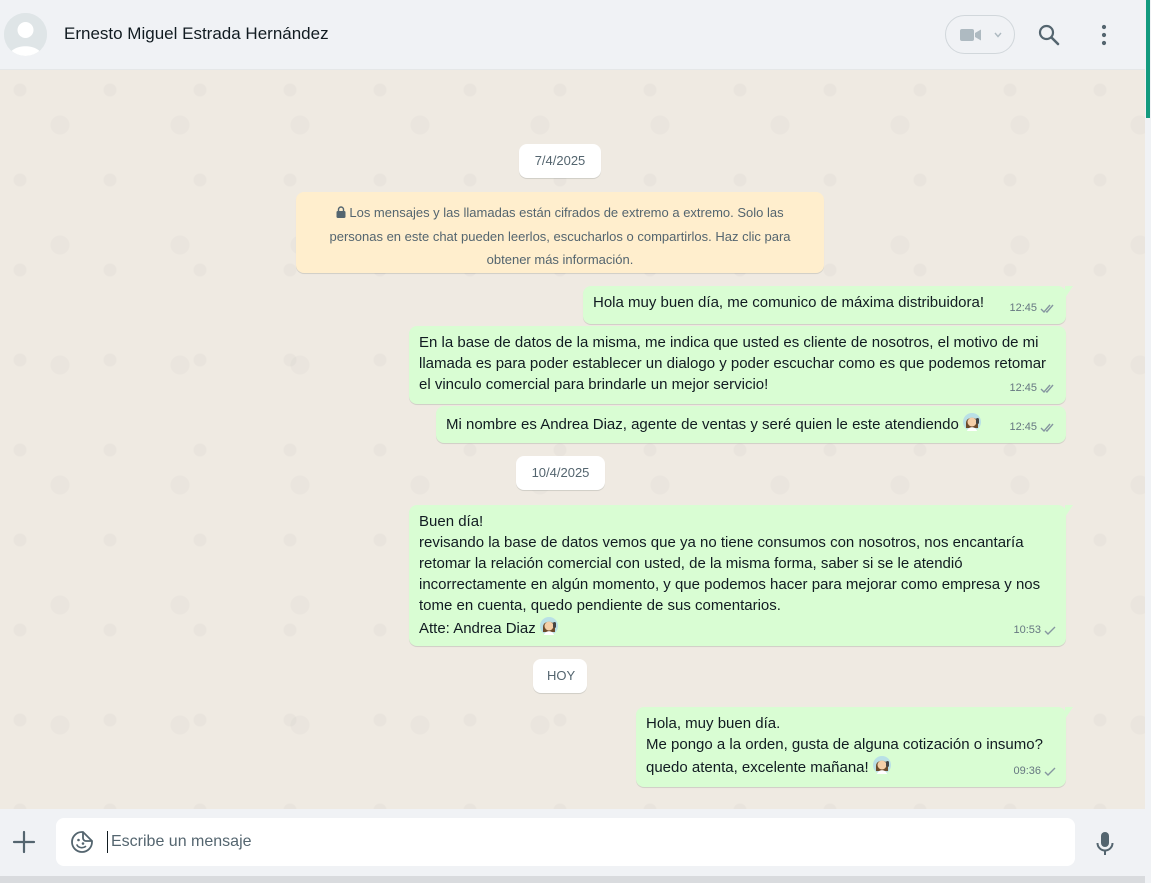 This screenshot has width=1151, height=883. What do you see at coordinates (560, 676) in the screenshot?
I see `date-divider: HOY` at bounding box center [560, 676].